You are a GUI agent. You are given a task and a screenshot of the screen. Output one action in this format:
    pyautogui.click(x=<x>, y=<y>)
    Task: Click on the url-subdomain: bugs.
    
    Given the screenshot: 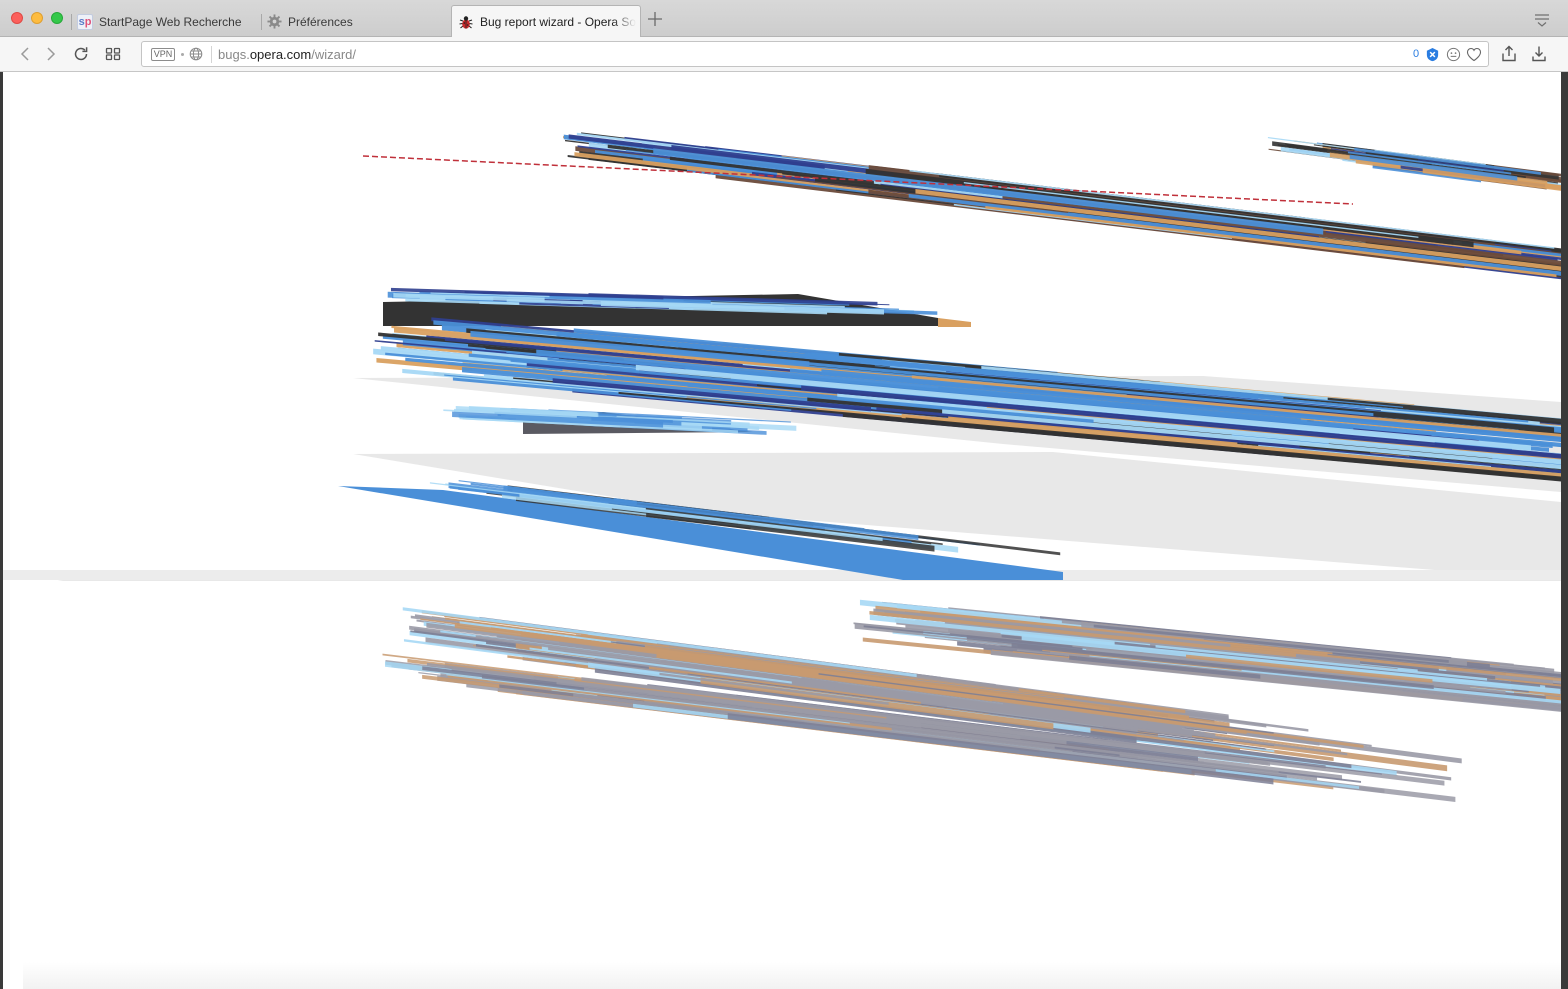 What is the action you would take?
    pyautogui.click(x=234, y=54)
    